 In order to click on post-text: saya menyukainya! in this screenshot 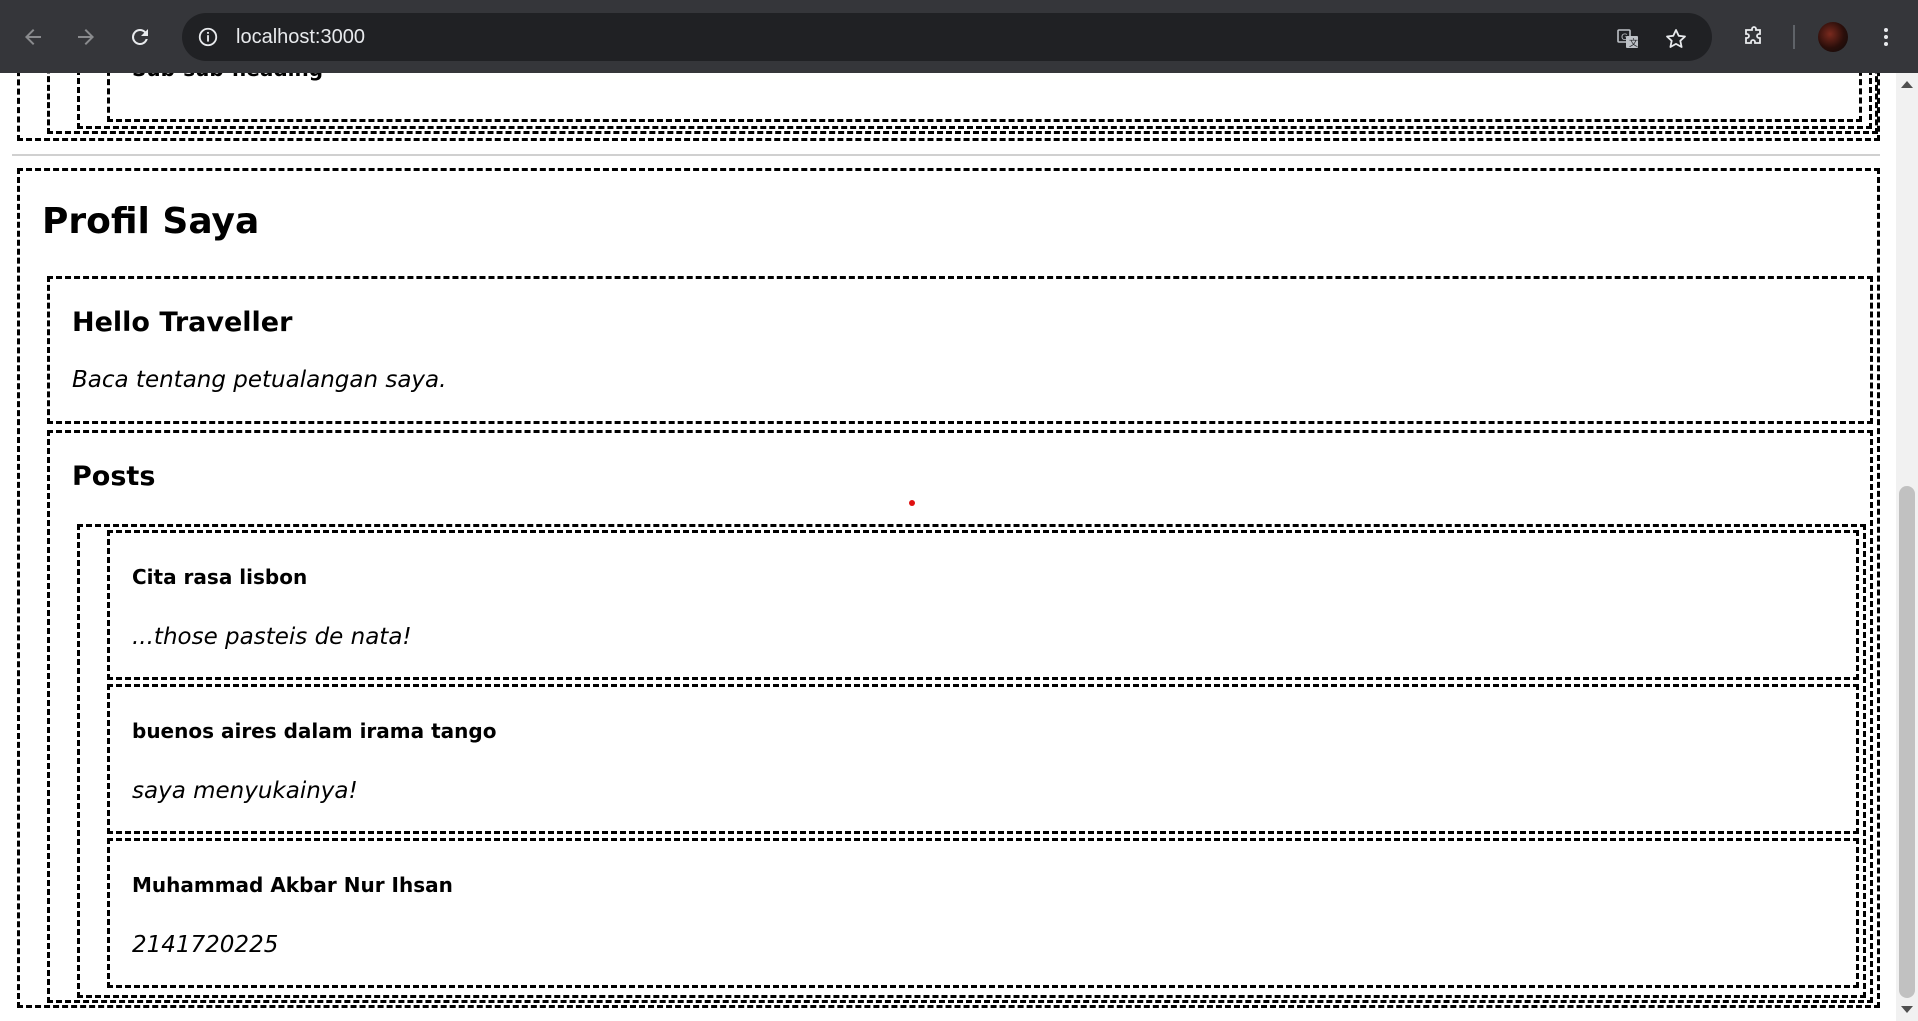, I will do `click(245, 791)`.